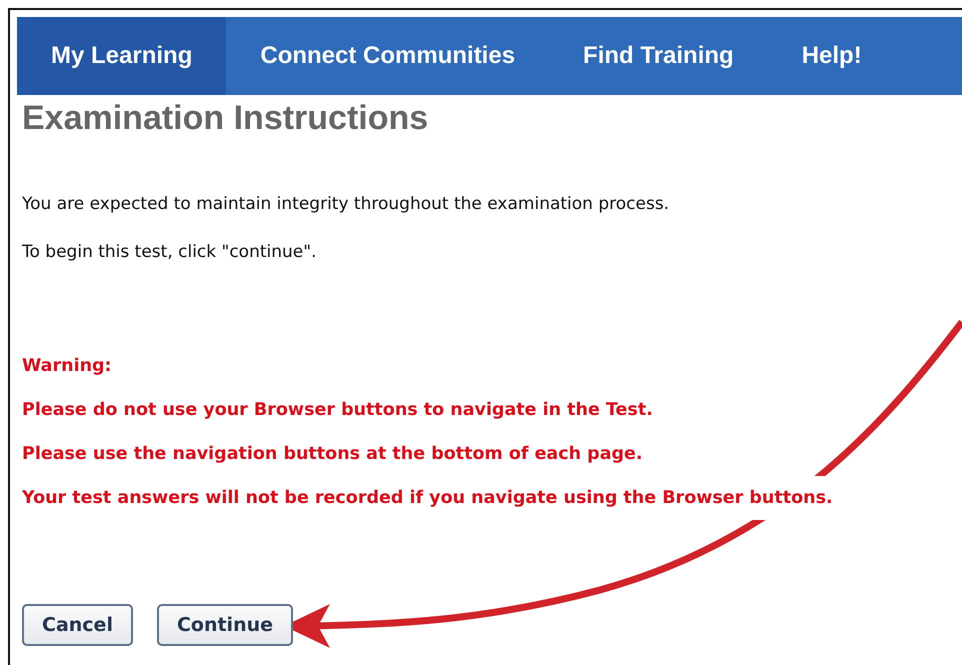 This screenshot has width=962, height=665. Describe the element at coordinates (427, 498) in the screenshot. I see `warning-text: Your test answers will not be recorded if you navigate using the Browser buttons.` at that location.